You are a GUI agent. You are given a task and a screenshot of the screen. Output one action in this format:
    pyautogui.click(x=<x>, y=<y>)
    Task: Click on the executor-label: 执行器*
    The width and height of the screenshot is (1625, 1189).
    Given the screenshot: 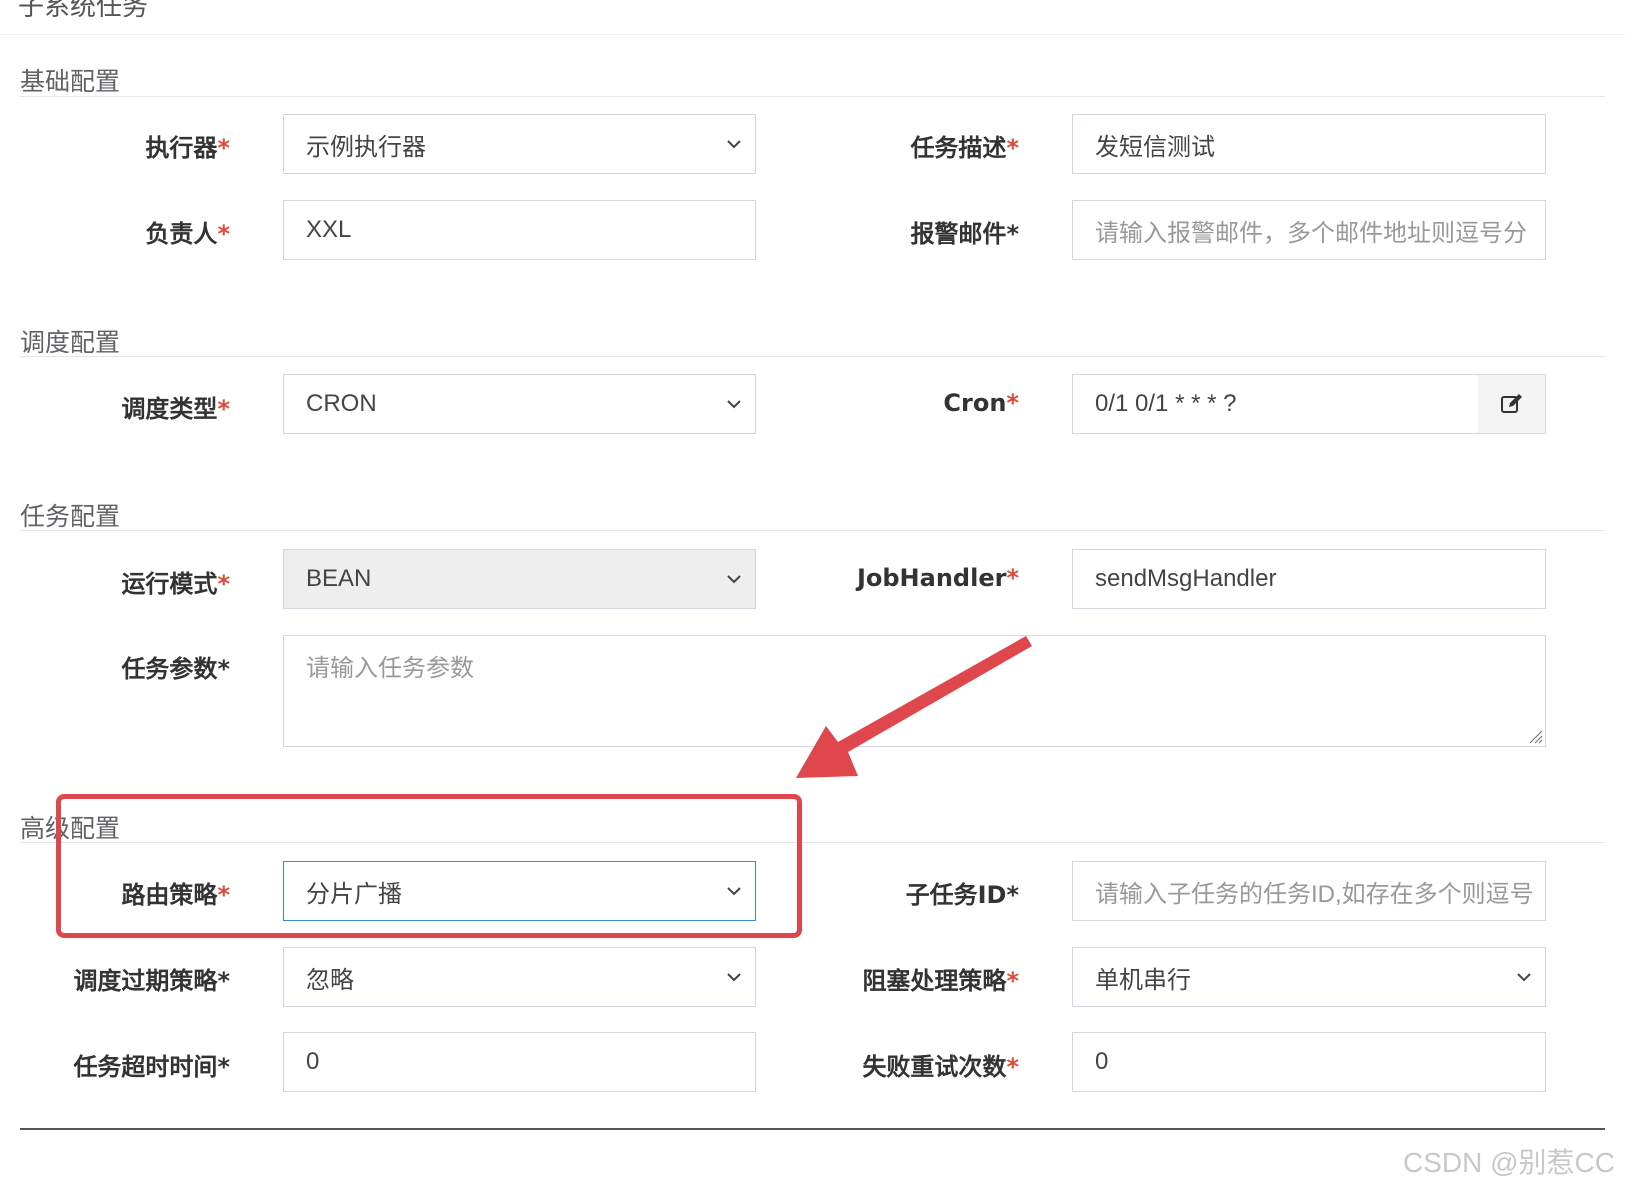 What is the action you would take?
    pyautogui.click(x=187, y=148)
    